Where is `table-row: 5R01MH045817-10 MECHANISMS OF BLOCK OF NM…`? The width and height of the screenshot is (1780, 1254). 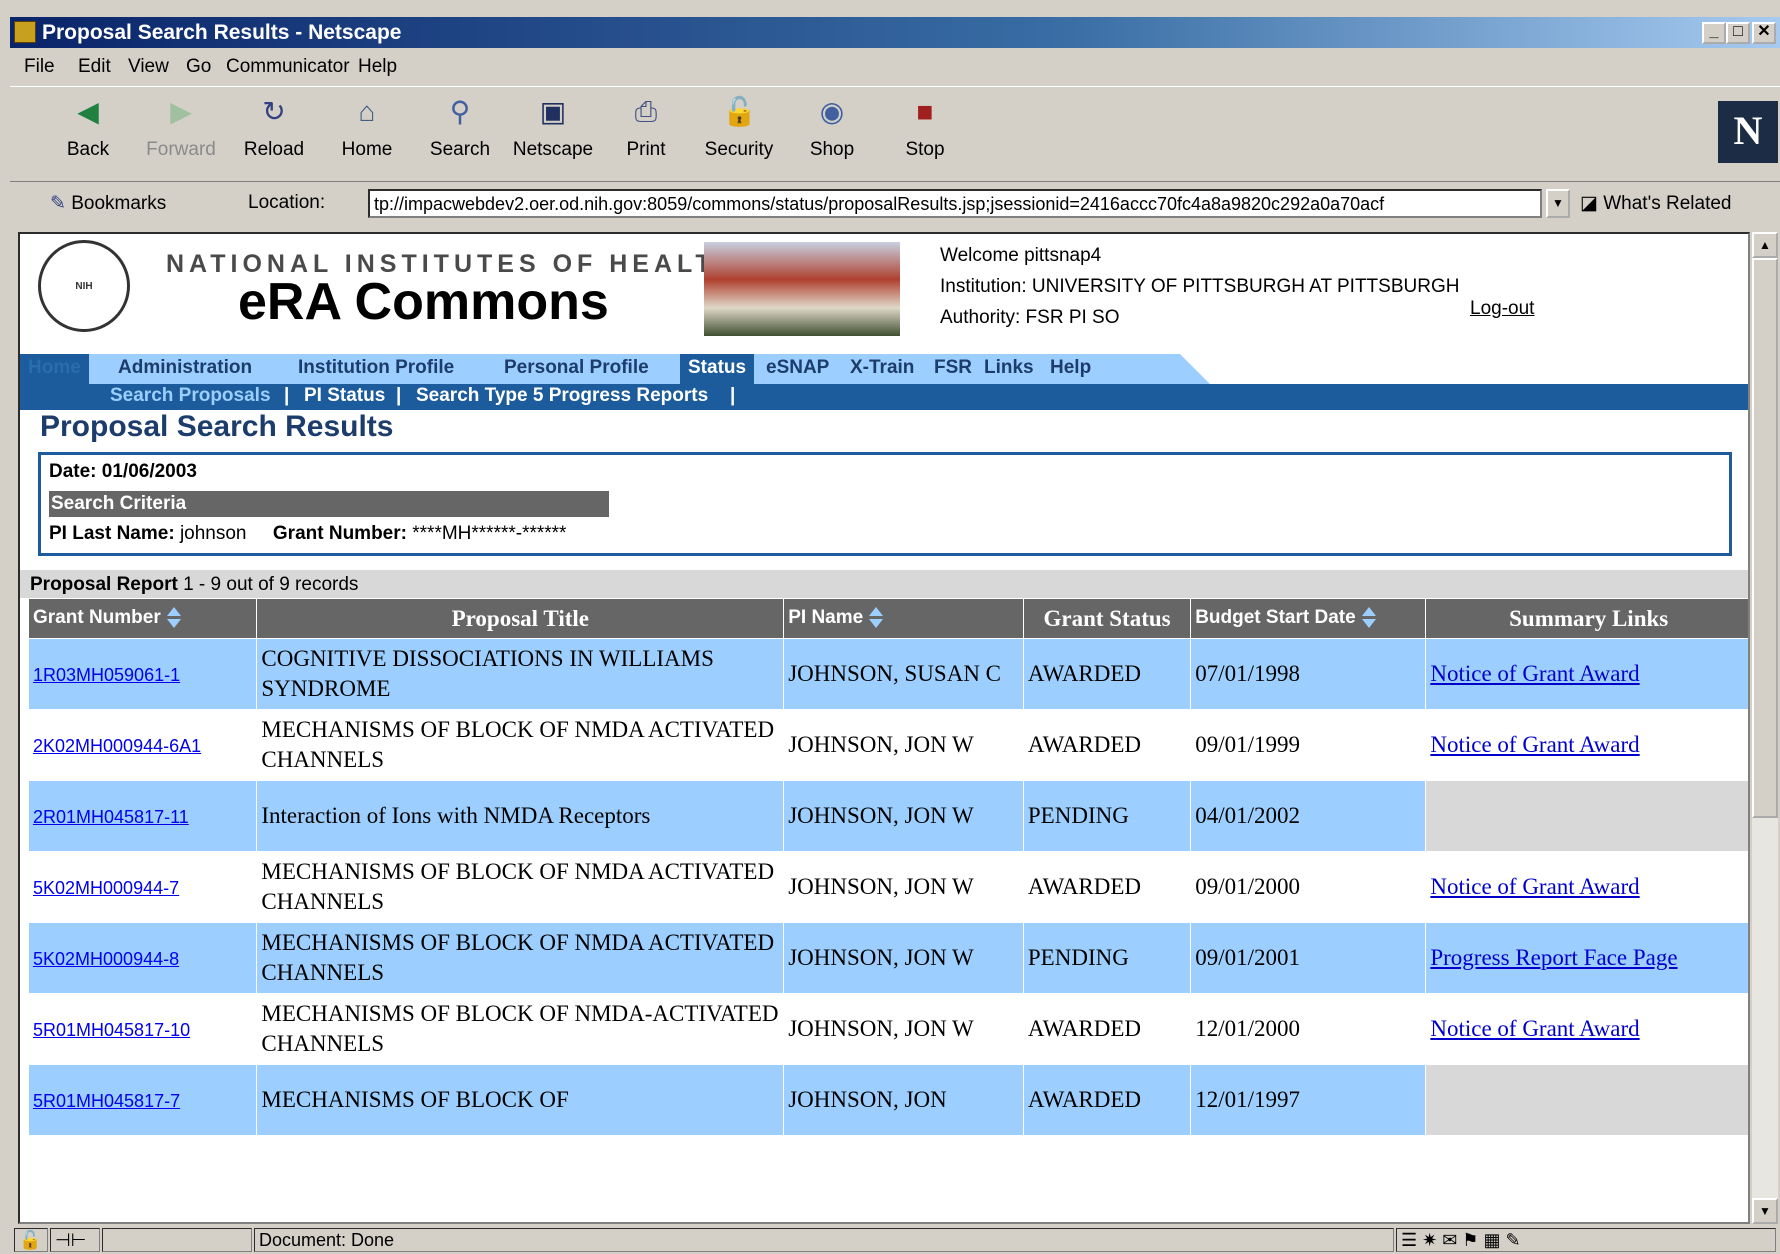 table-row: 5R01MH045817-10 MECHANISMS OF BLOCK OF NM… is located at coordinates (887, 1029).